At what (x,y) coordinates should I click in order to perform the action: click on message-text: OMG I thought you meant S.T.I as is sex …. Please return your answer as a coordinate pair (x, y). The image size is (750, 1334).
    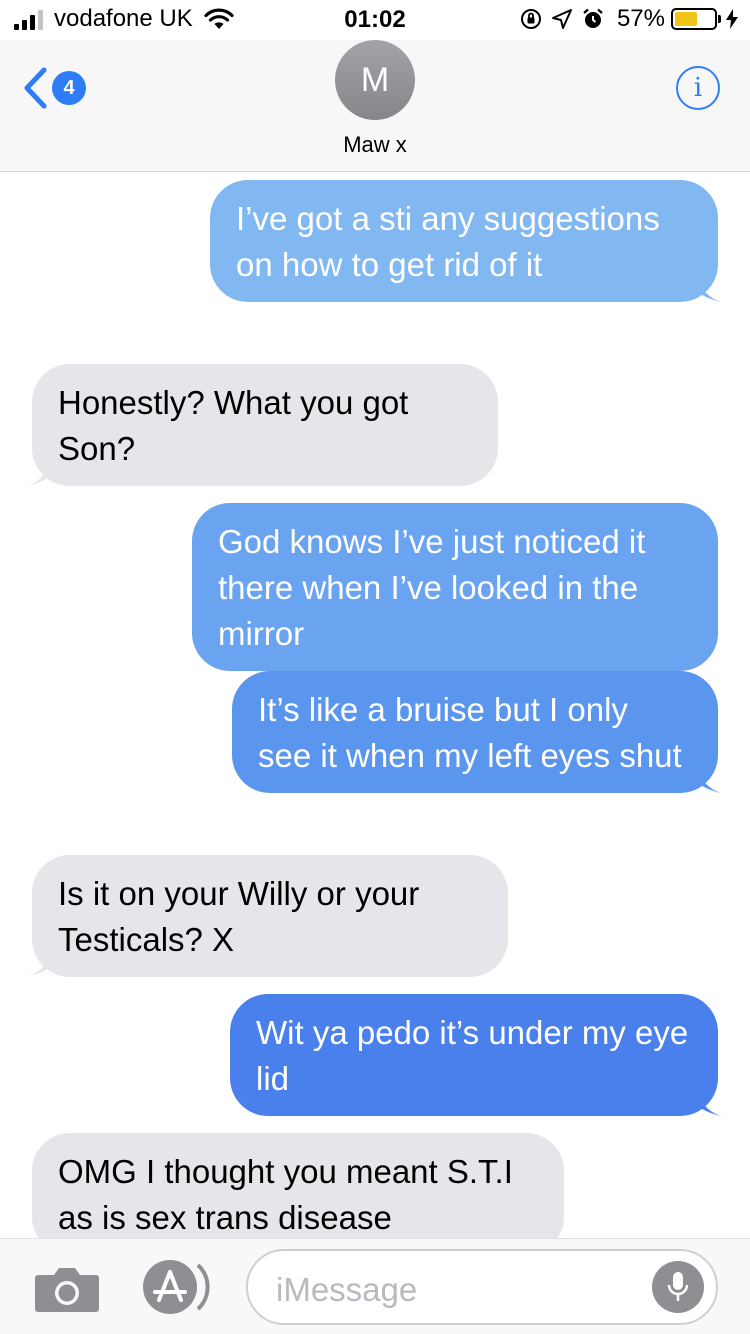
    Looking at the image, I should click on (285, 1194).